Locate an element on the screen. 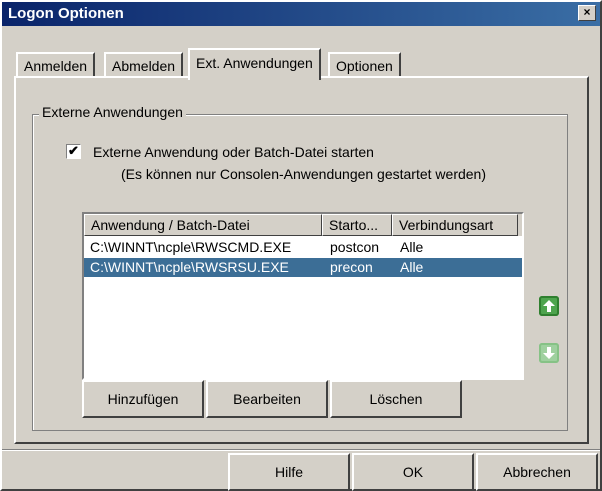 This screenshot has height=491, width=602. check-mark-icon: ✔ is located at coordinates (73, 150).